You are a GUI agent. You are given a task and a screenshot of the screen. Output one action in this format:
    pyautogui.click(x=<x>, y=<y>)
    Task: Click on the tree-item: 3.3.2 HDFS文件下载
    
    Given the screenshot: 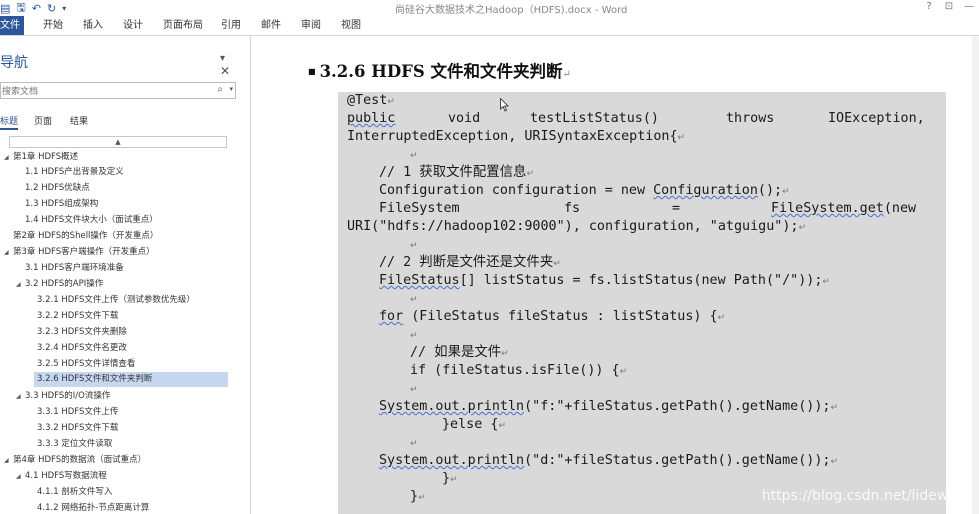 What is the action you would take?
    pyautogui.click(x=77, y=428)
    